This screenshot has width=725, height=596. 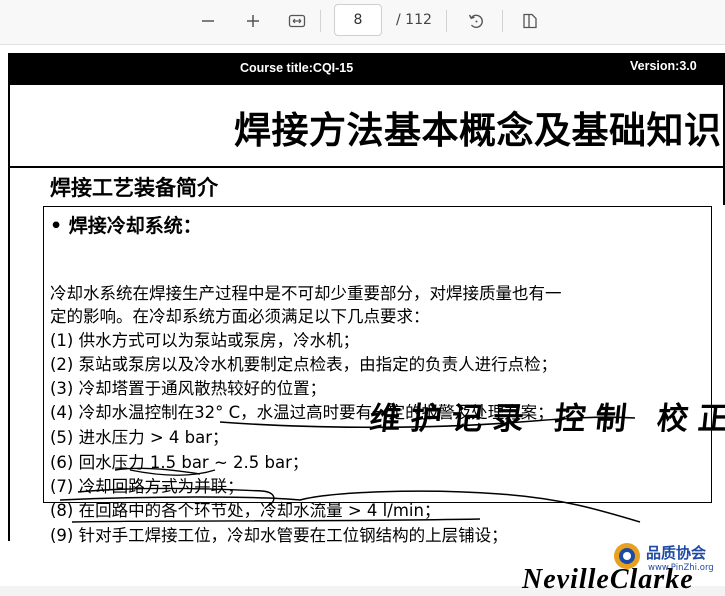 I want to click on plus-icon, so click(x=253, y=21).